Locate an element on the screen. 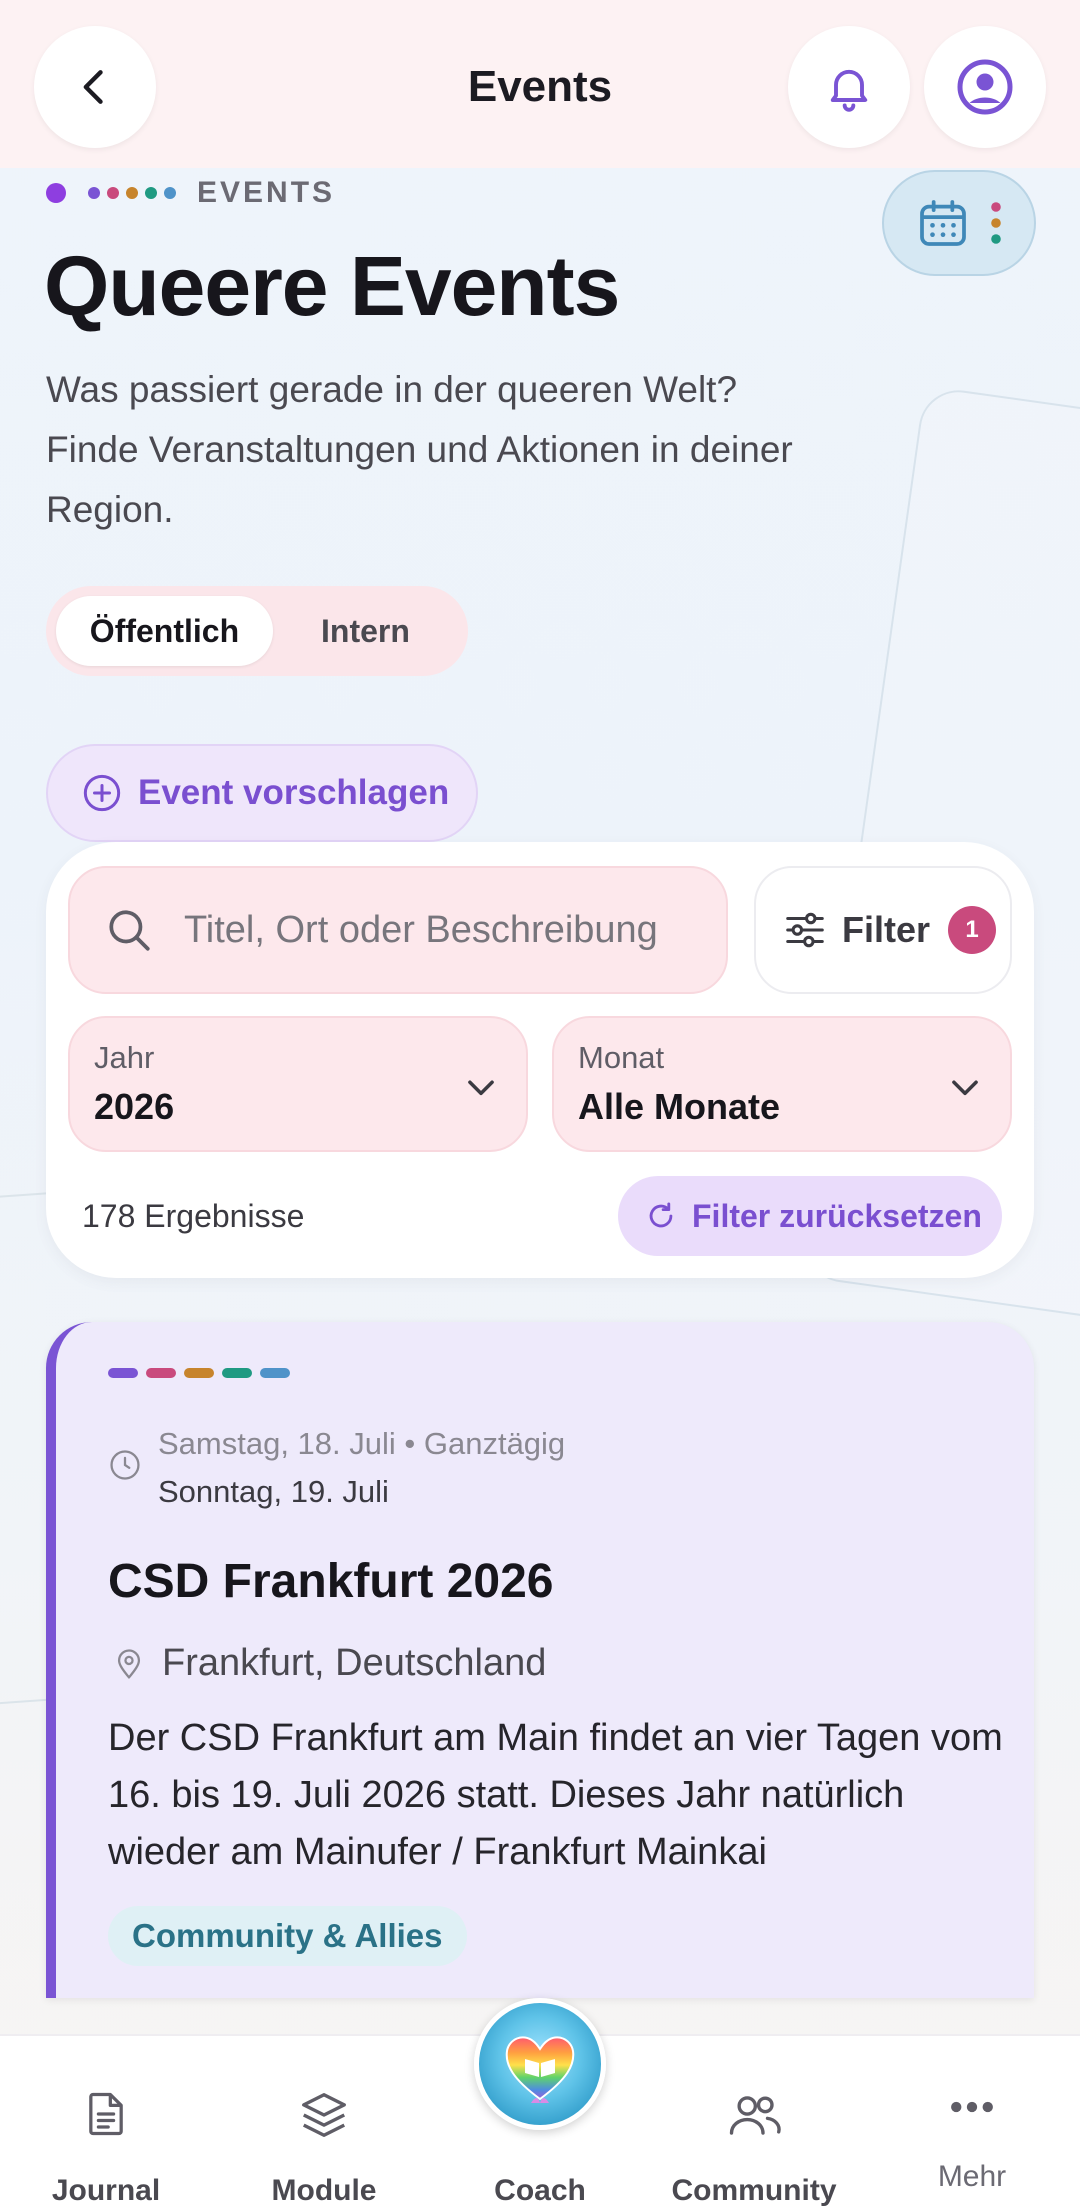 The height and width of the screenshot is (2210, 1080). color-stripes is located at coordinates (203, 1373).